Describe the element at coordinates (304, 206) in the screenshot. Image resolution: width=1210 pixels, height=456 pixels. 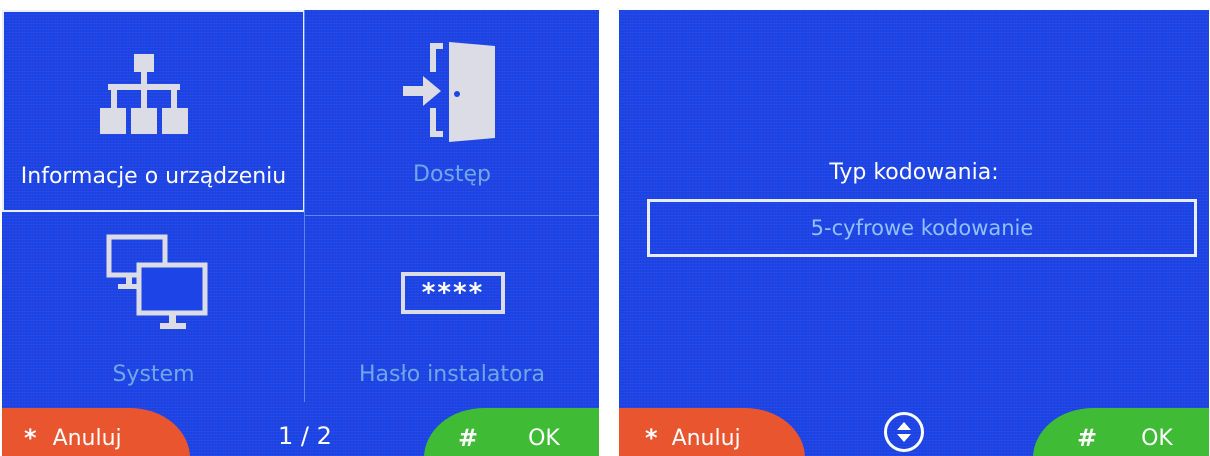
I see `menu-divider-vertical` at that location.